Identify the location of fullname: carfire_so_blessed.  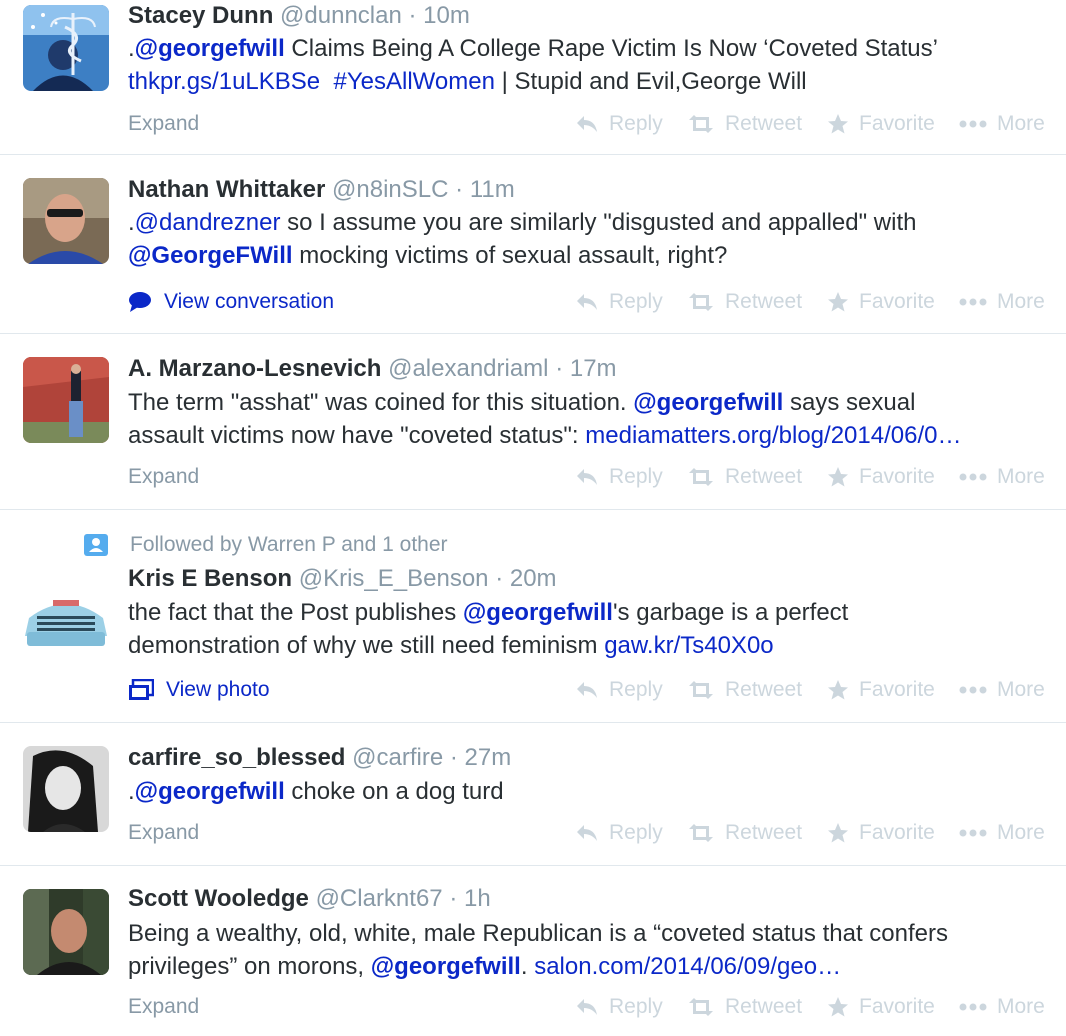
(236, 757).